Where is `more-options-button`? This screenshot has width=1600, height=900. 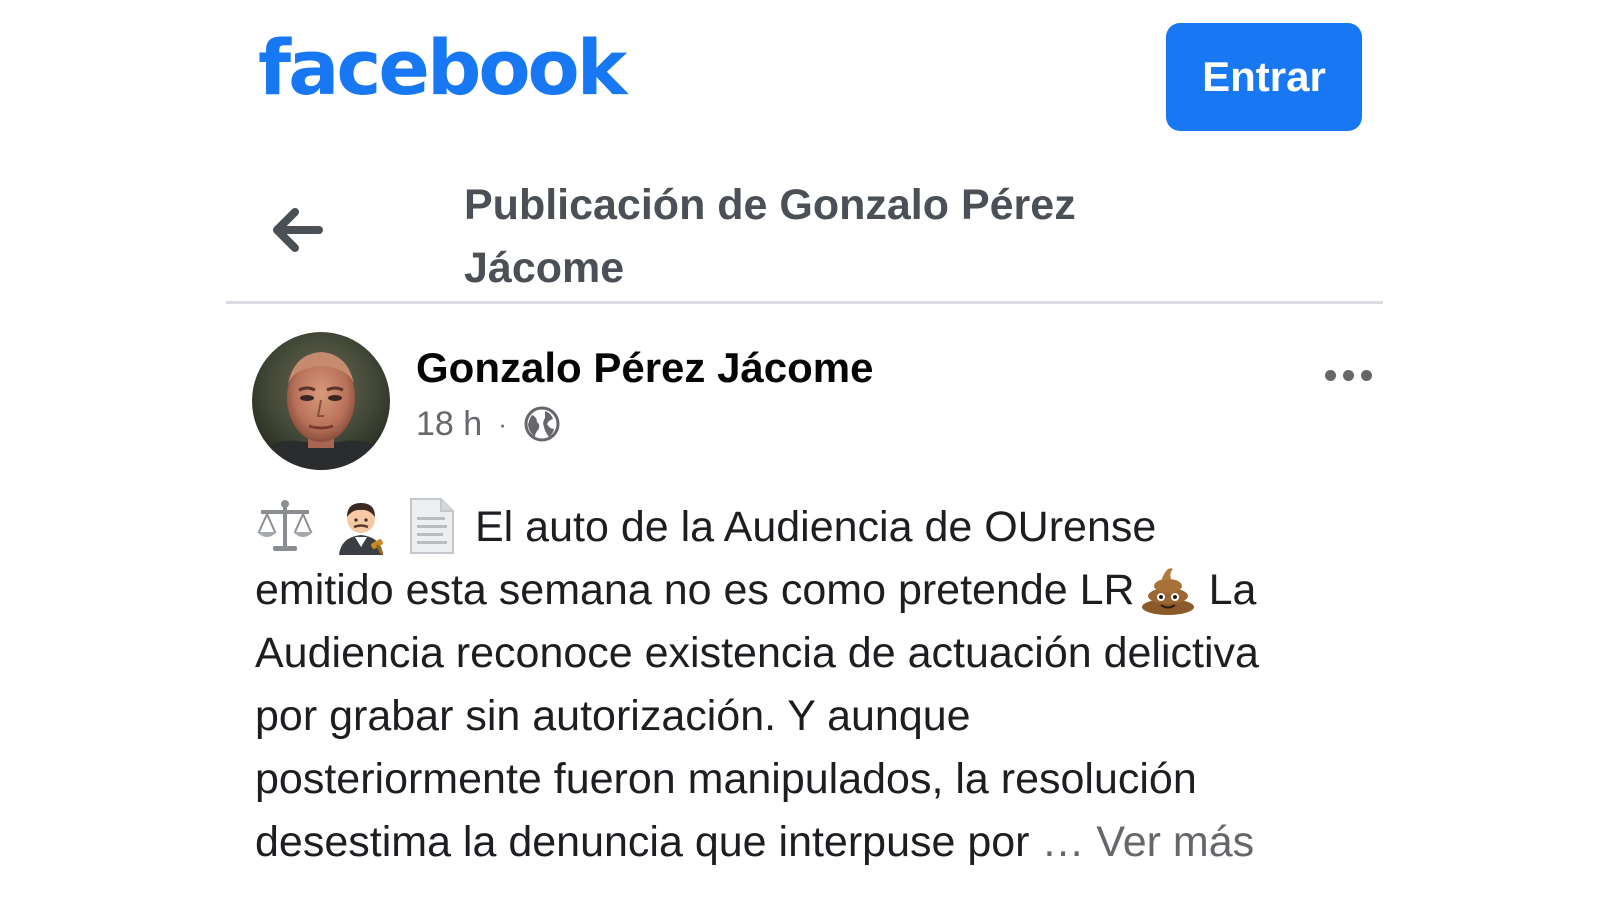
more-options-button is located at coordinates (1348, 375).